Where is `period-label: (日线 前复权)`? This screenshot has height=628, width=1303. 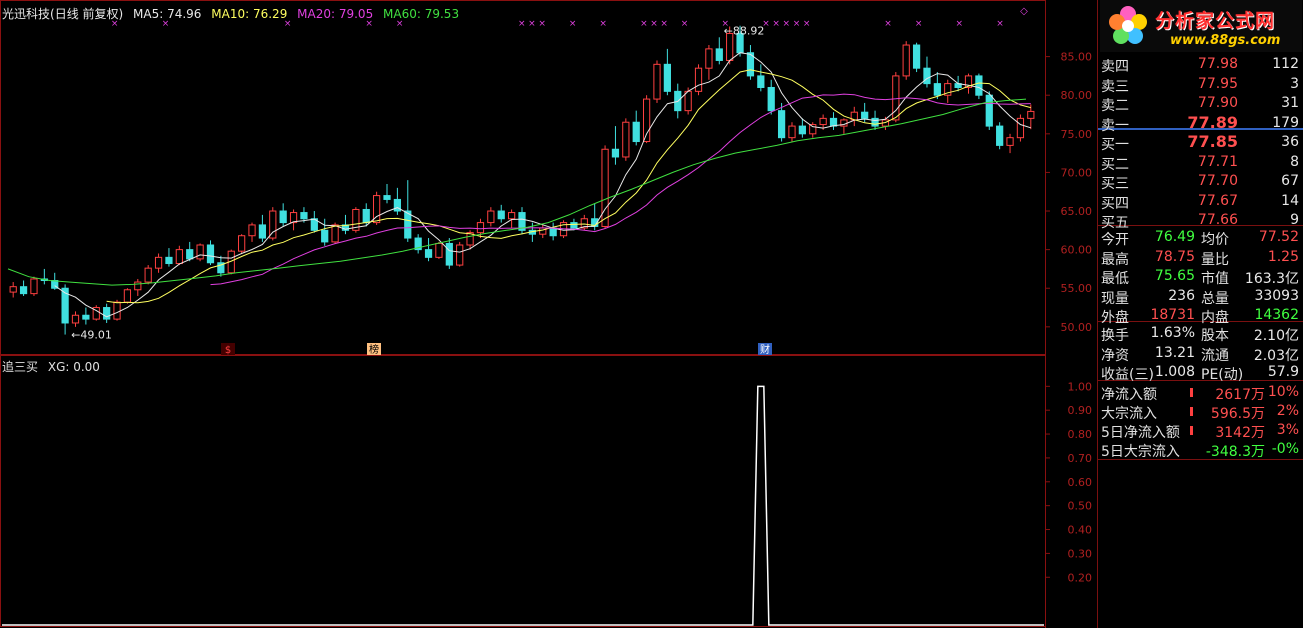 period-label: (日线 前复权) is located at coordinates (87, 14).